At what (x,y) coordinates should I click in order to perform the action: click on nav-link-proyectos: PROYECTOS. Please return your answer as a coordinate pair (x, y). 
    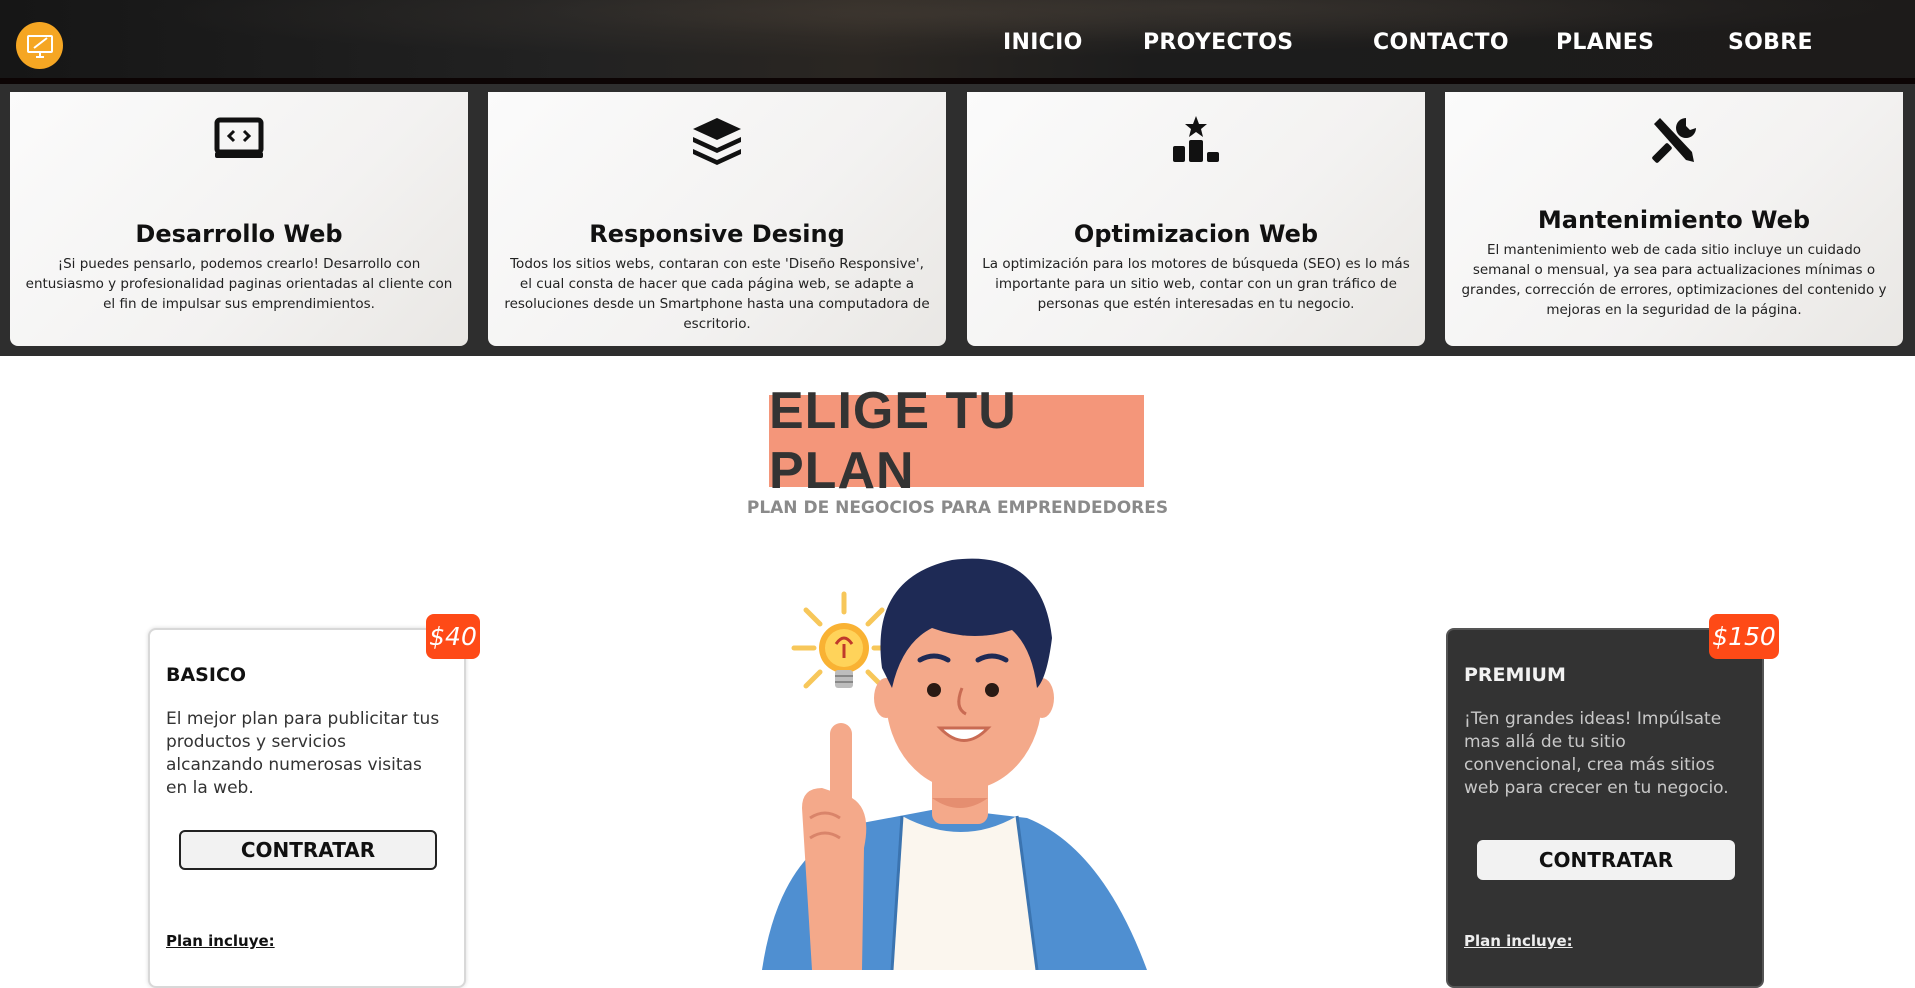
    Looking at the image, I should click on (1218, 42).